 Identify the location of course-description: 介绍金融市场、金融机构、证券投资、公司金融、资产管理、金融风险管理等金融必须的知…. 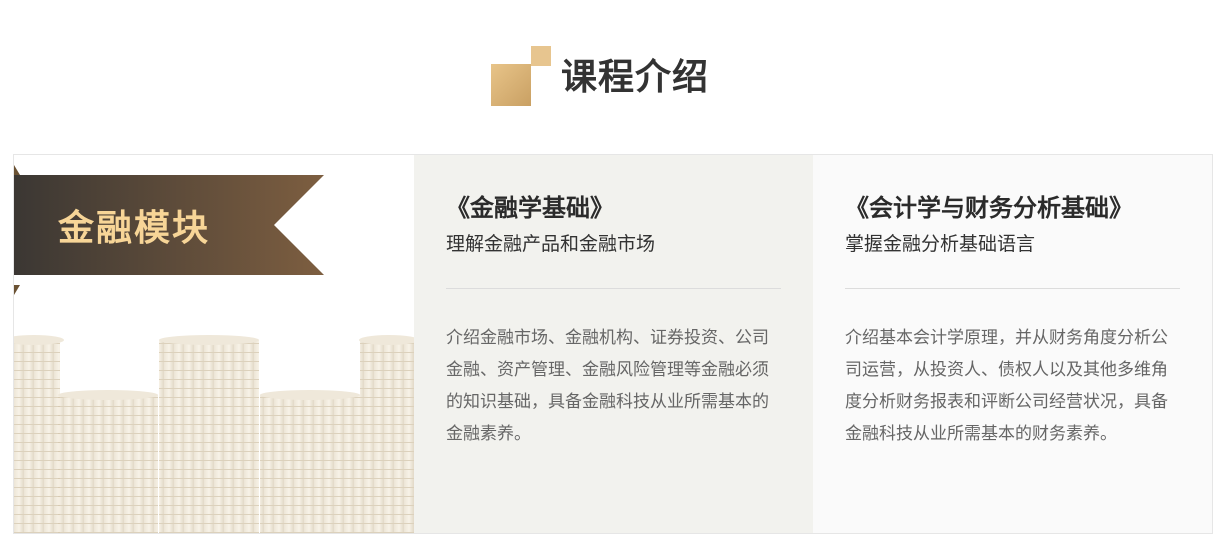
(607, 386).